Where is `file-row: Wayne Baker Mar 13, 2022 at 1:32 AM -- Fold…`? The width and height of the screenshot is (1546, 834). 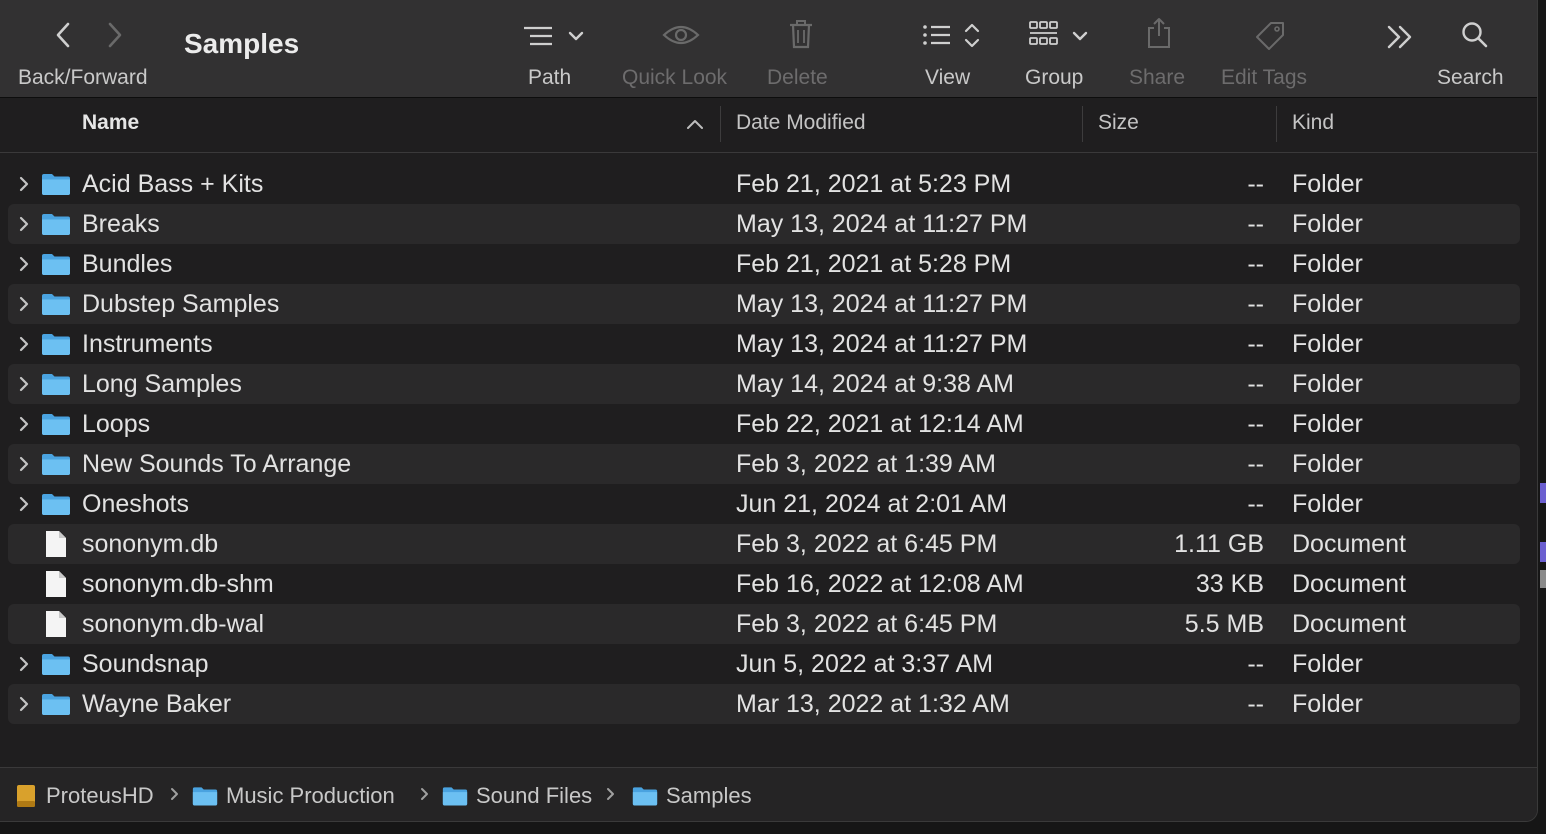
file-row: Wayne Baker Mar 13, 2022 at 1:32 AM -- Fold… is located at coordinates (764, 704).